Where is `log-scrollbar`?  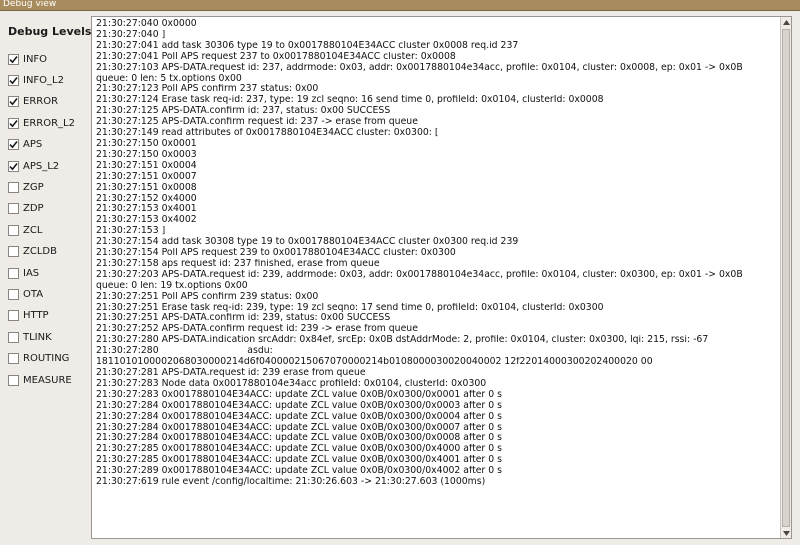
log-scrollbar is located at coordinates (785, 277).